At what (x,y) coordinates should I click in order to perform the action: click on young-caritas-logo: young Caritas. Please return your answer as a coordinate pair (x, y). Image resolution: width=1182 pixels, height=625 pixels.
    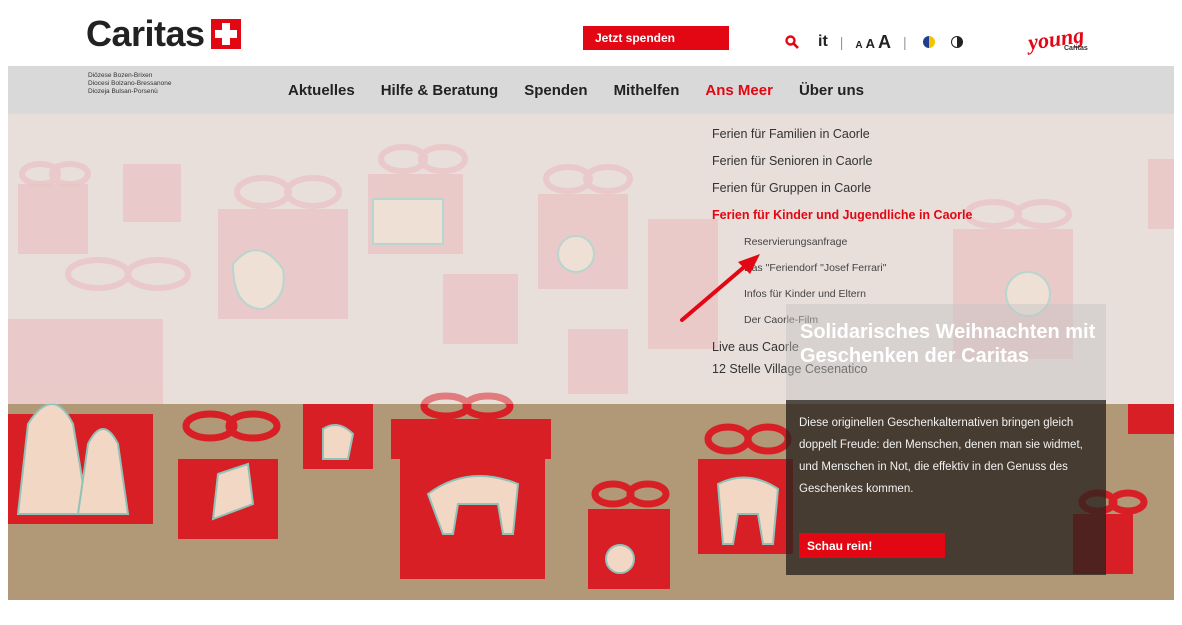
    Looking at the image, I should click on (1059, 40).